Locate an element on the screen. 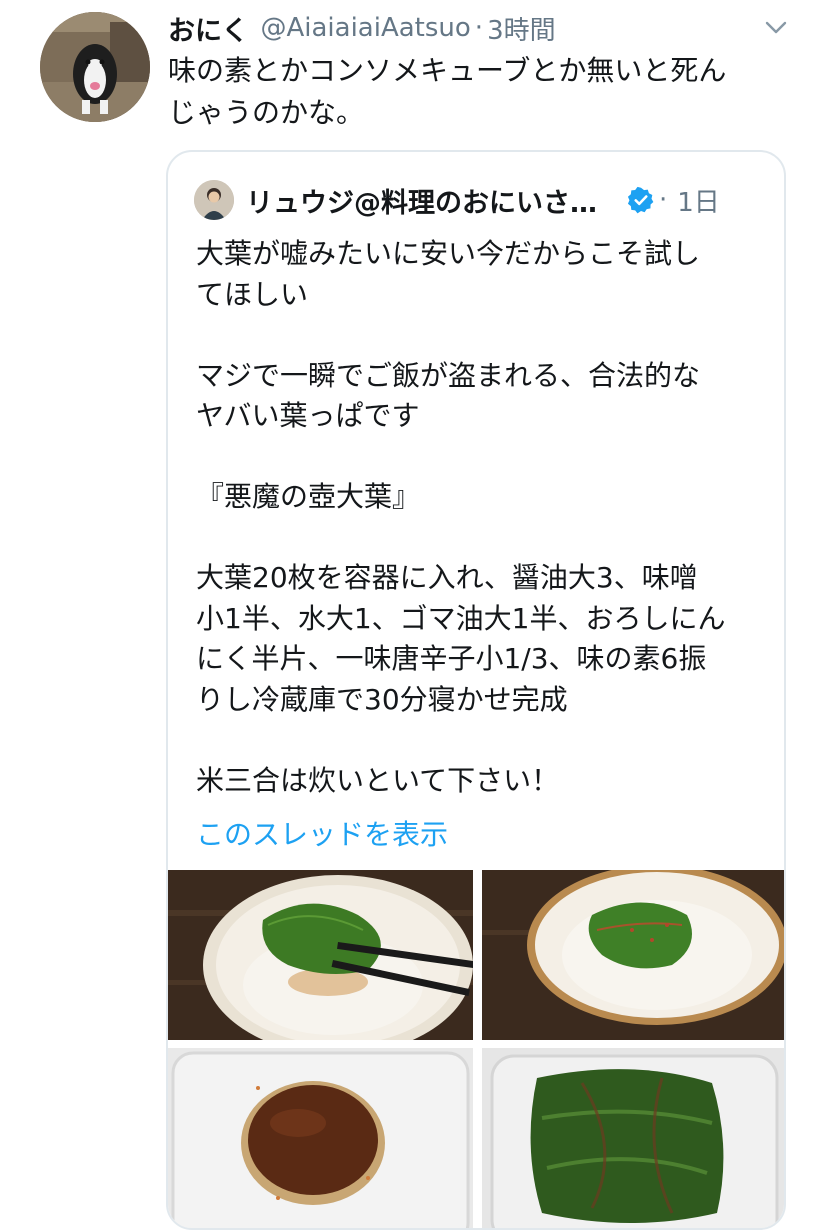  display-name: おにく is located at coordinates (208, 28).